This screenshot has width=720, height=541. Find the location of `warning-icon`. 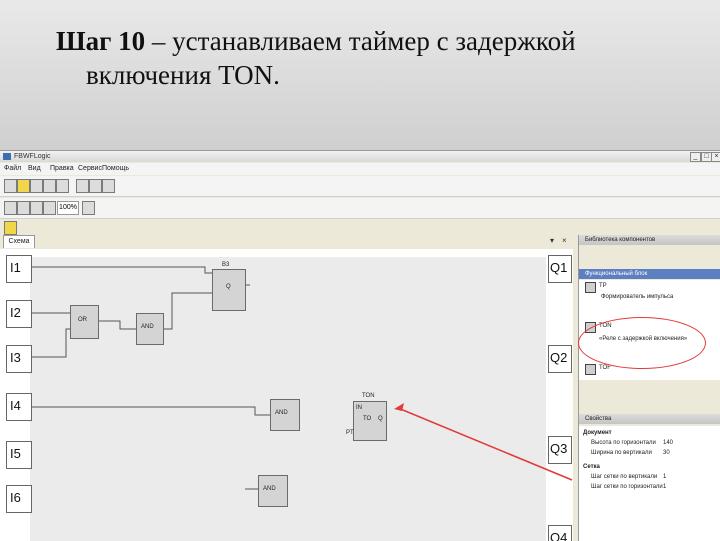

warning-icon is located at coordinates (10, 228).